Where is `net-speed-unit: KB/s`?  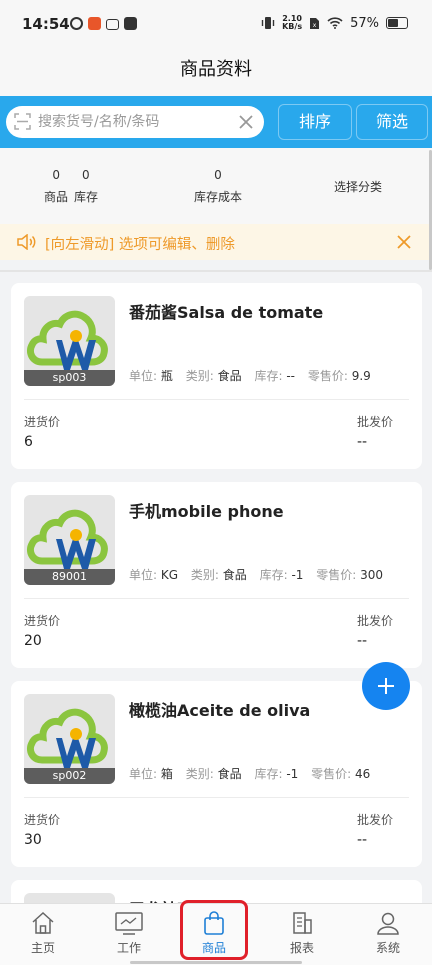
net-speed-unit: KB/s is located at coordinates (292, 26).